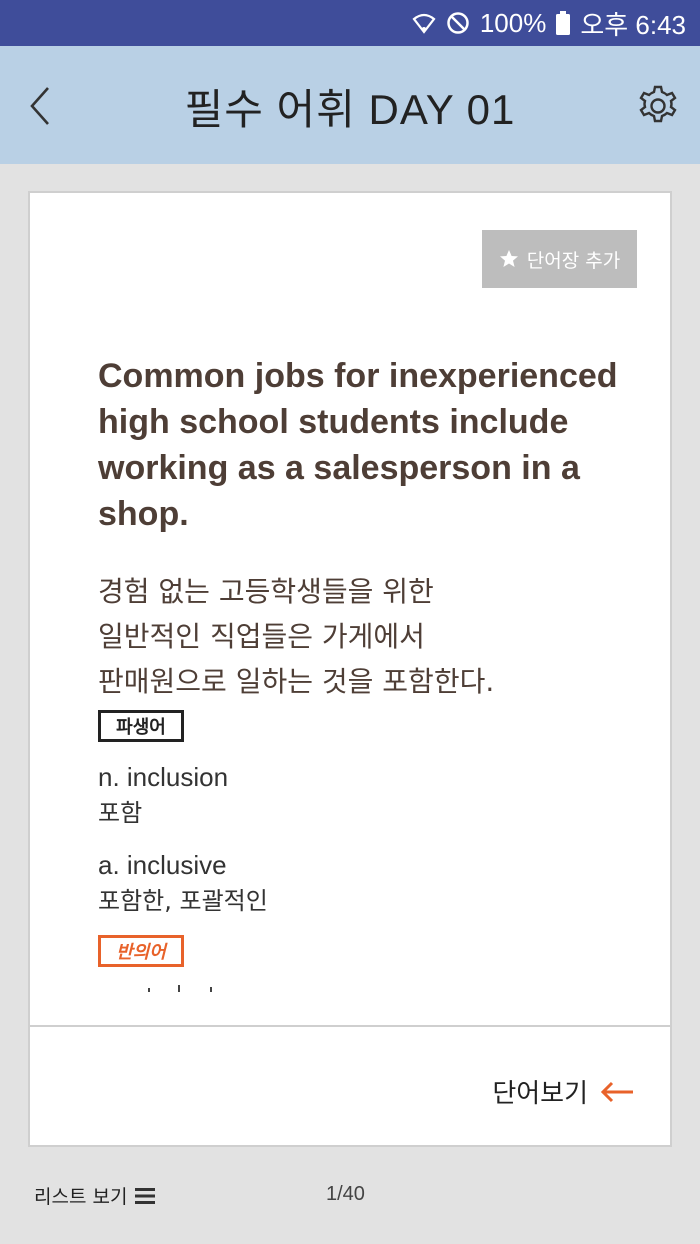  What do you see at coordinates (183, 901) in the screenshot?
I see `derivative-meaning: 포함한, 포괄적인` at bounding box center [183, 901].